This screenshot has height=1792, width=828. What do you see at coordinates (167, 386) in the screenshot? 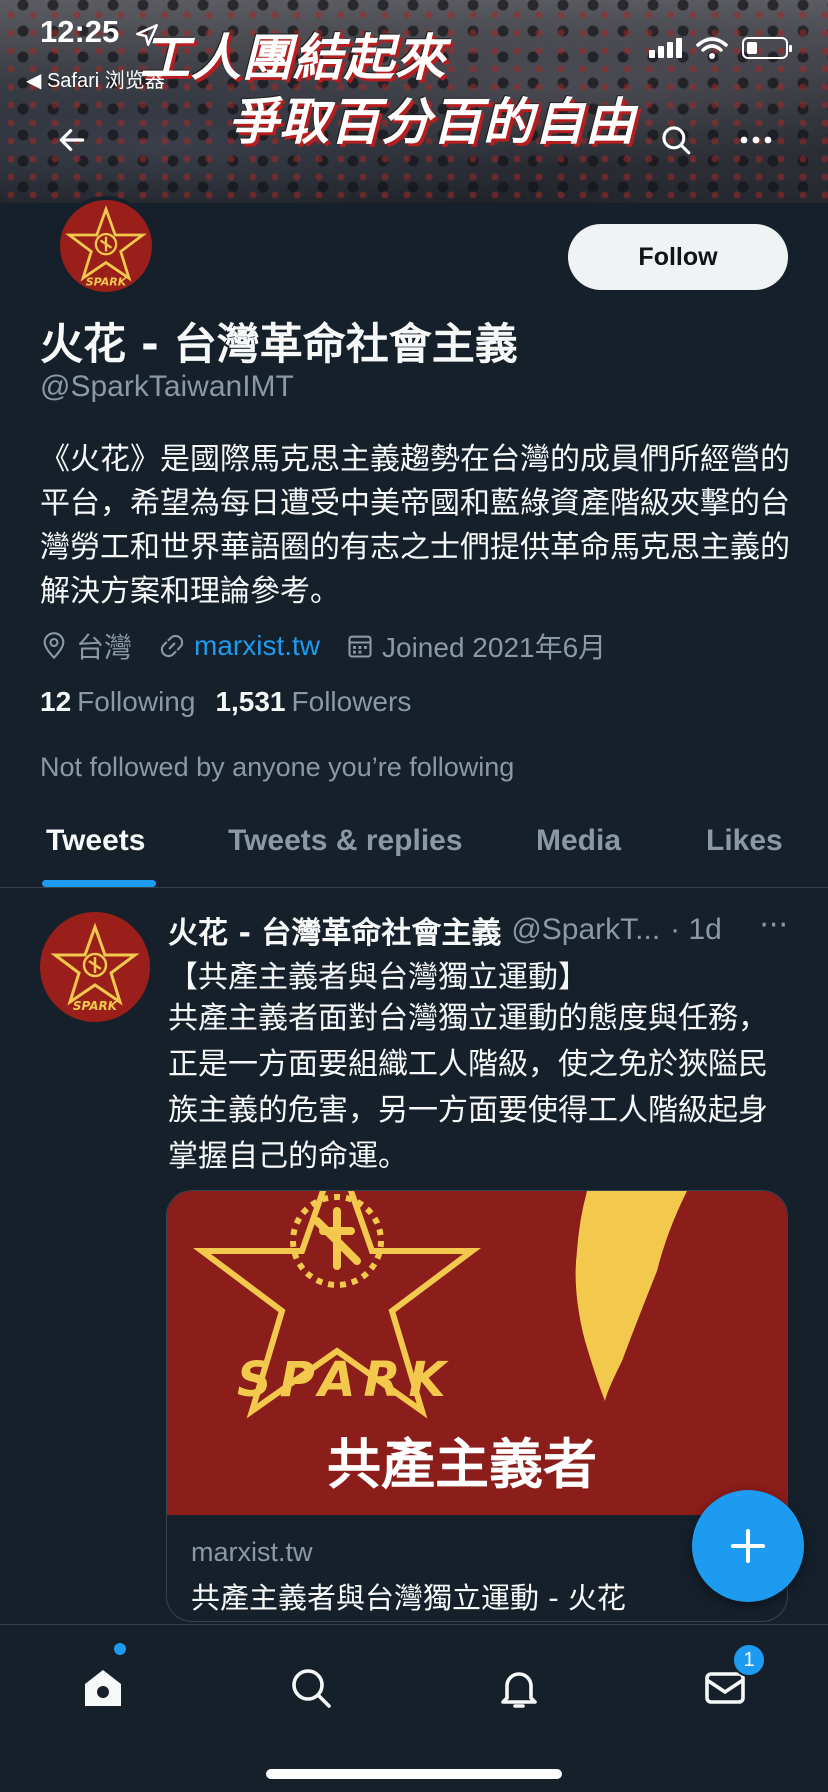
I see `profile-handle: @SparkTaiwanIMT` at bounding box center [167, 386].